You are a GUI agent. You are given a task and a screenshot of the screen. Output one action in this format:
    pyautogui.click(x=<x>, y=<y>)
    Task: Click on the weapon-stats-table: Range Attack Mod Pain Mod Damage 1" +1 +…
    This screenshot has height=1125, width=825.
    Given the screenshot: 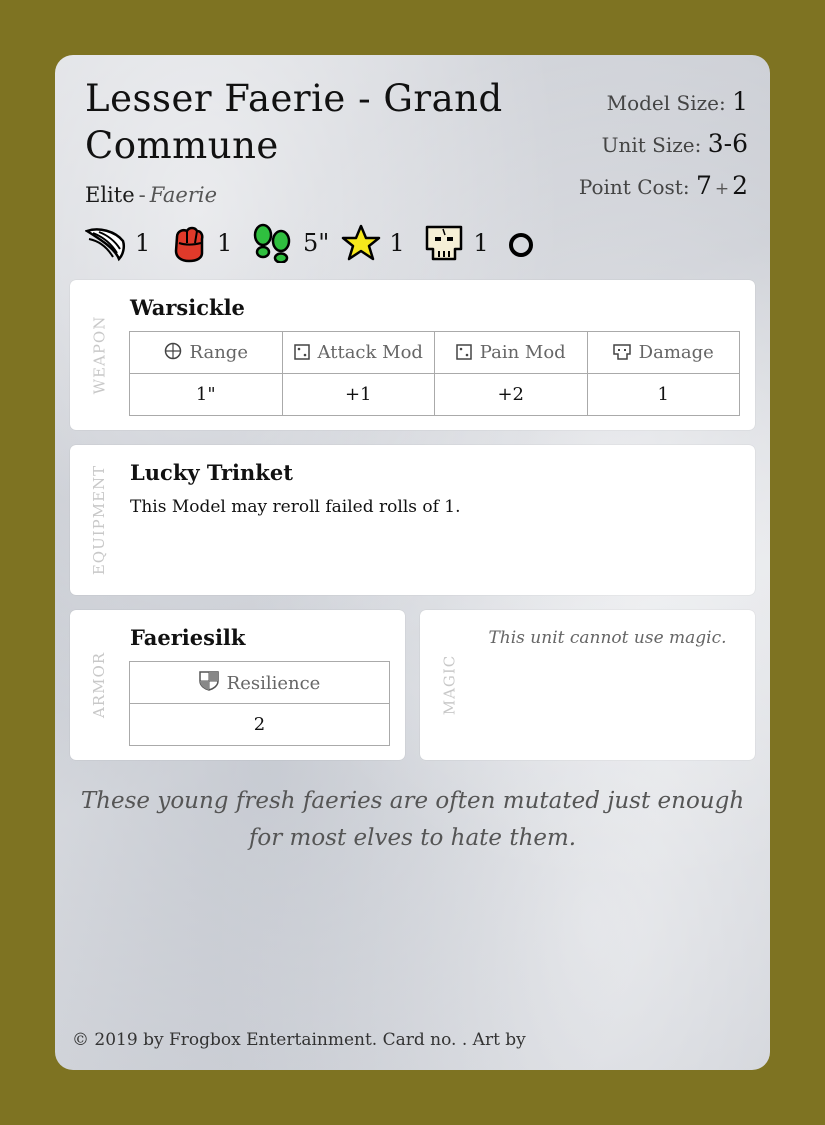 What is the action you would take?
    pyautogui.click(x=434, y=373)
    